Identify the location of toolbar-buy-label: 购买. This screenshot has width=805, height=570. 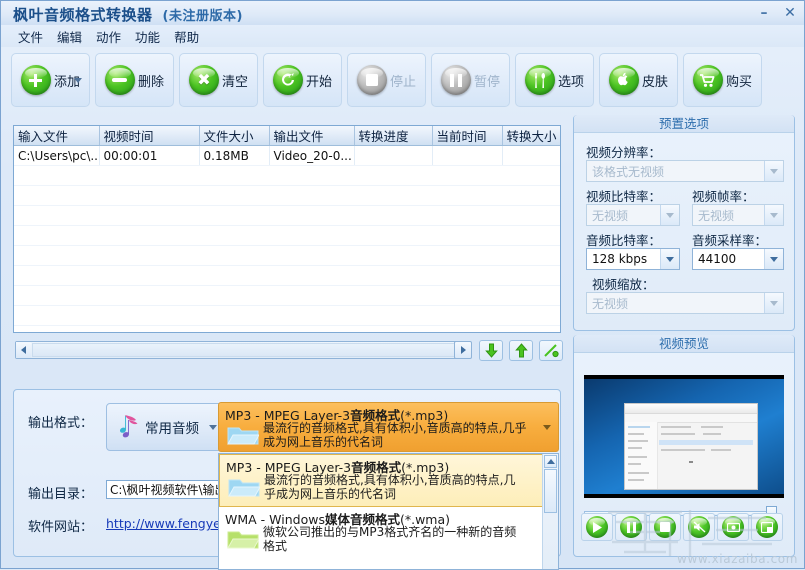
(738, 82).